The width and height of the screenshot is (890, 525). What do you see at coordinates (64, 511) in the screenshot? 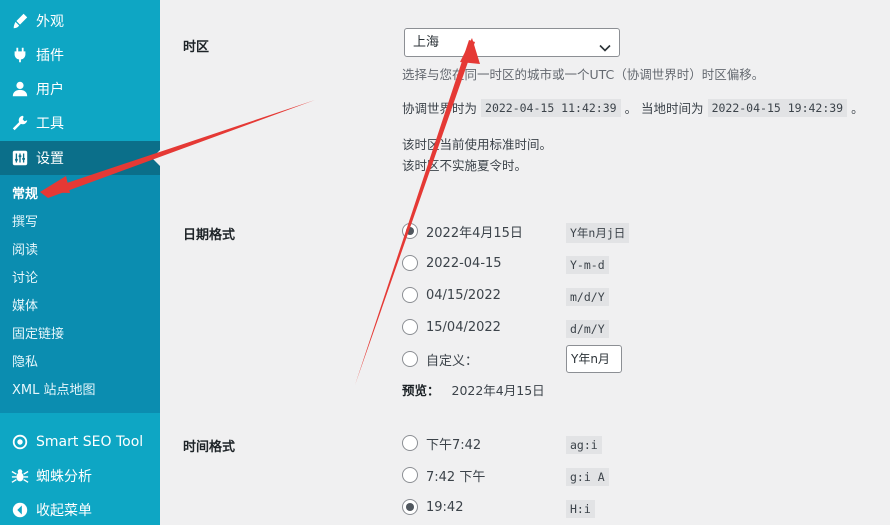
I see `menu-label: 收起菜单` at bounding box center [64, 511].